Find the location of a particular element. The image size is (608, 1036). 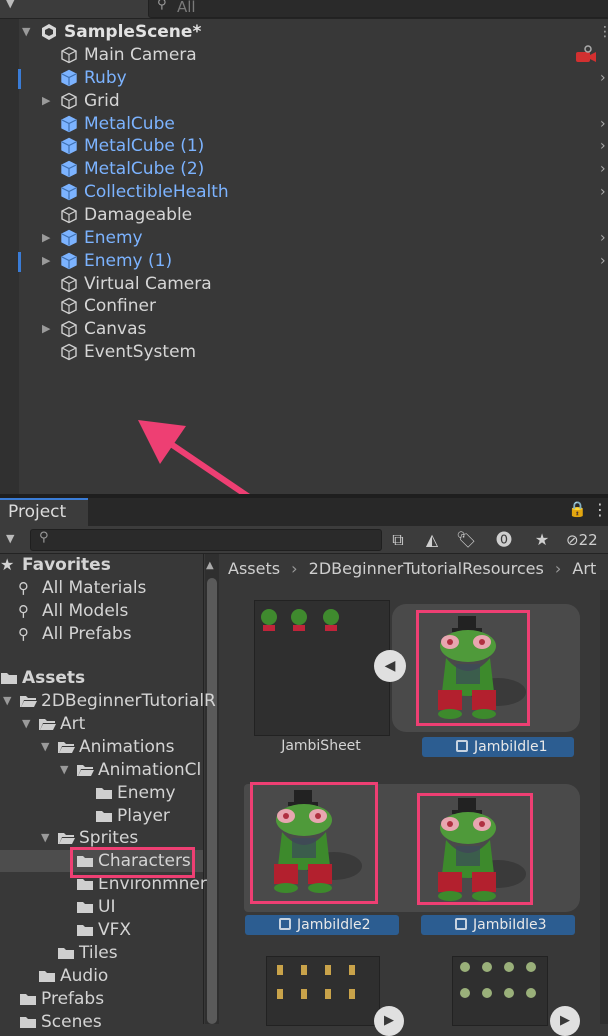

breadcrumb-resources: 2DBeginnerTutorialResources is located at coordinates (426, 568).